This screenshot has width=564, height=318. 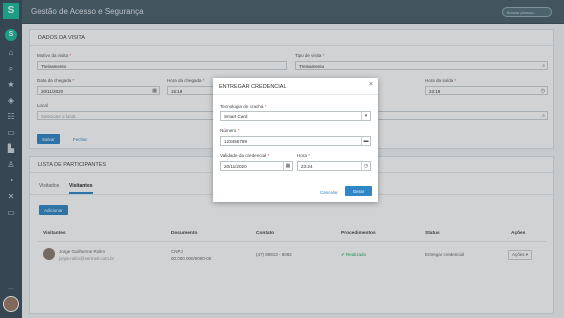 I want to click on close-icon: ×, so click(x=371, y=84).